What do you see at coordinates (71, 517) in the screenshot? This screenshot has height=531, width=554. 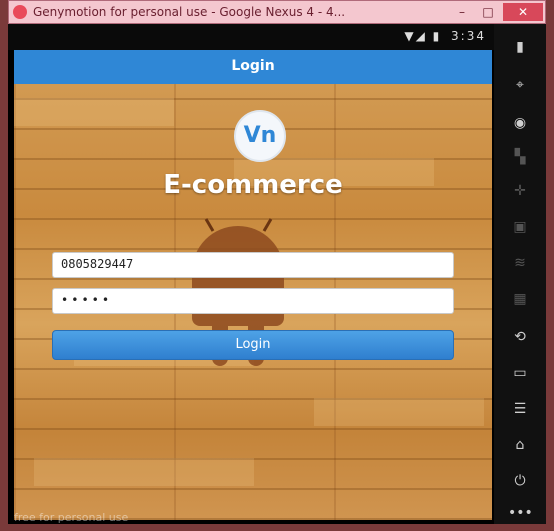 I see `watermark-text: free for personal use` at bounding box center [71, 517].